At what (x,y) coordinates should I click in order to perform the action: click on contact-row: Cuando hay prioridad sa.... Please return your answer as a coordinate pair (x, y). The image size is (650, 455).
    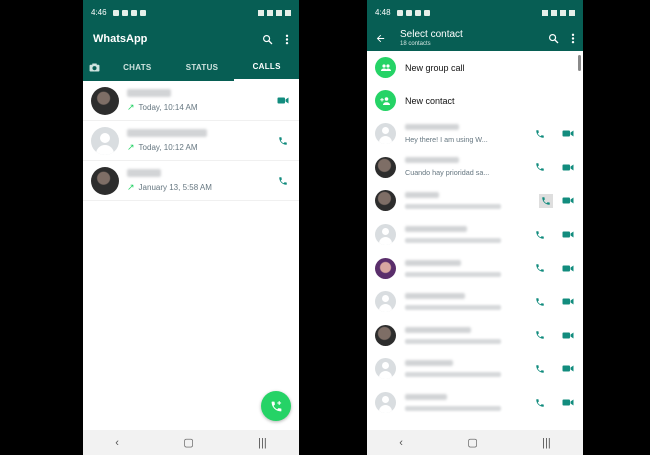
    Looking at the image, I should click on (475, 168).